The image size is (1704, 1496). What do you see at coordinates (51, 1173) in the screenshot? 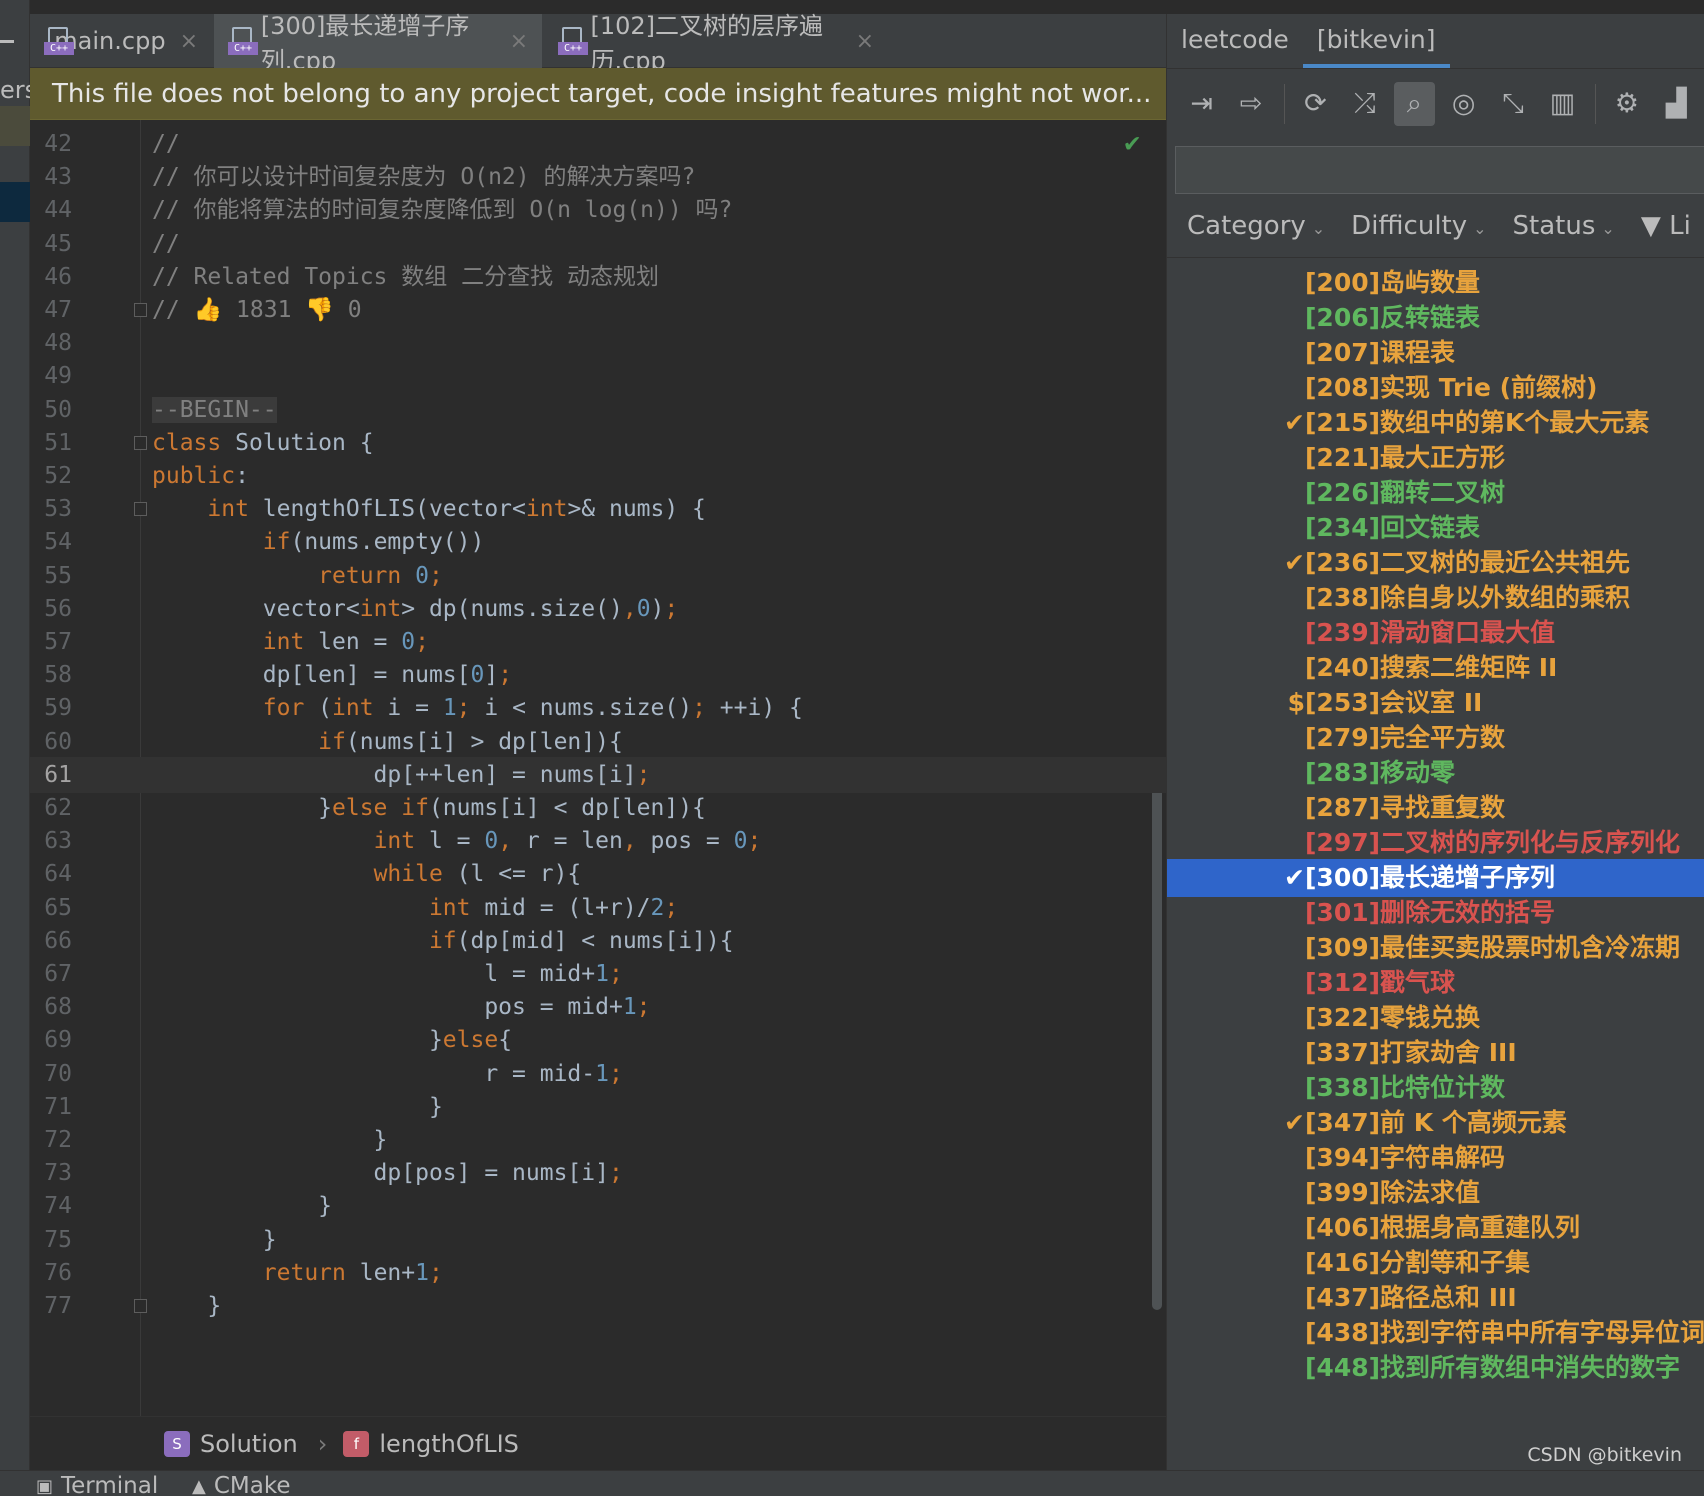
I see `line-number: 73` at bounding box center [51, 1173].